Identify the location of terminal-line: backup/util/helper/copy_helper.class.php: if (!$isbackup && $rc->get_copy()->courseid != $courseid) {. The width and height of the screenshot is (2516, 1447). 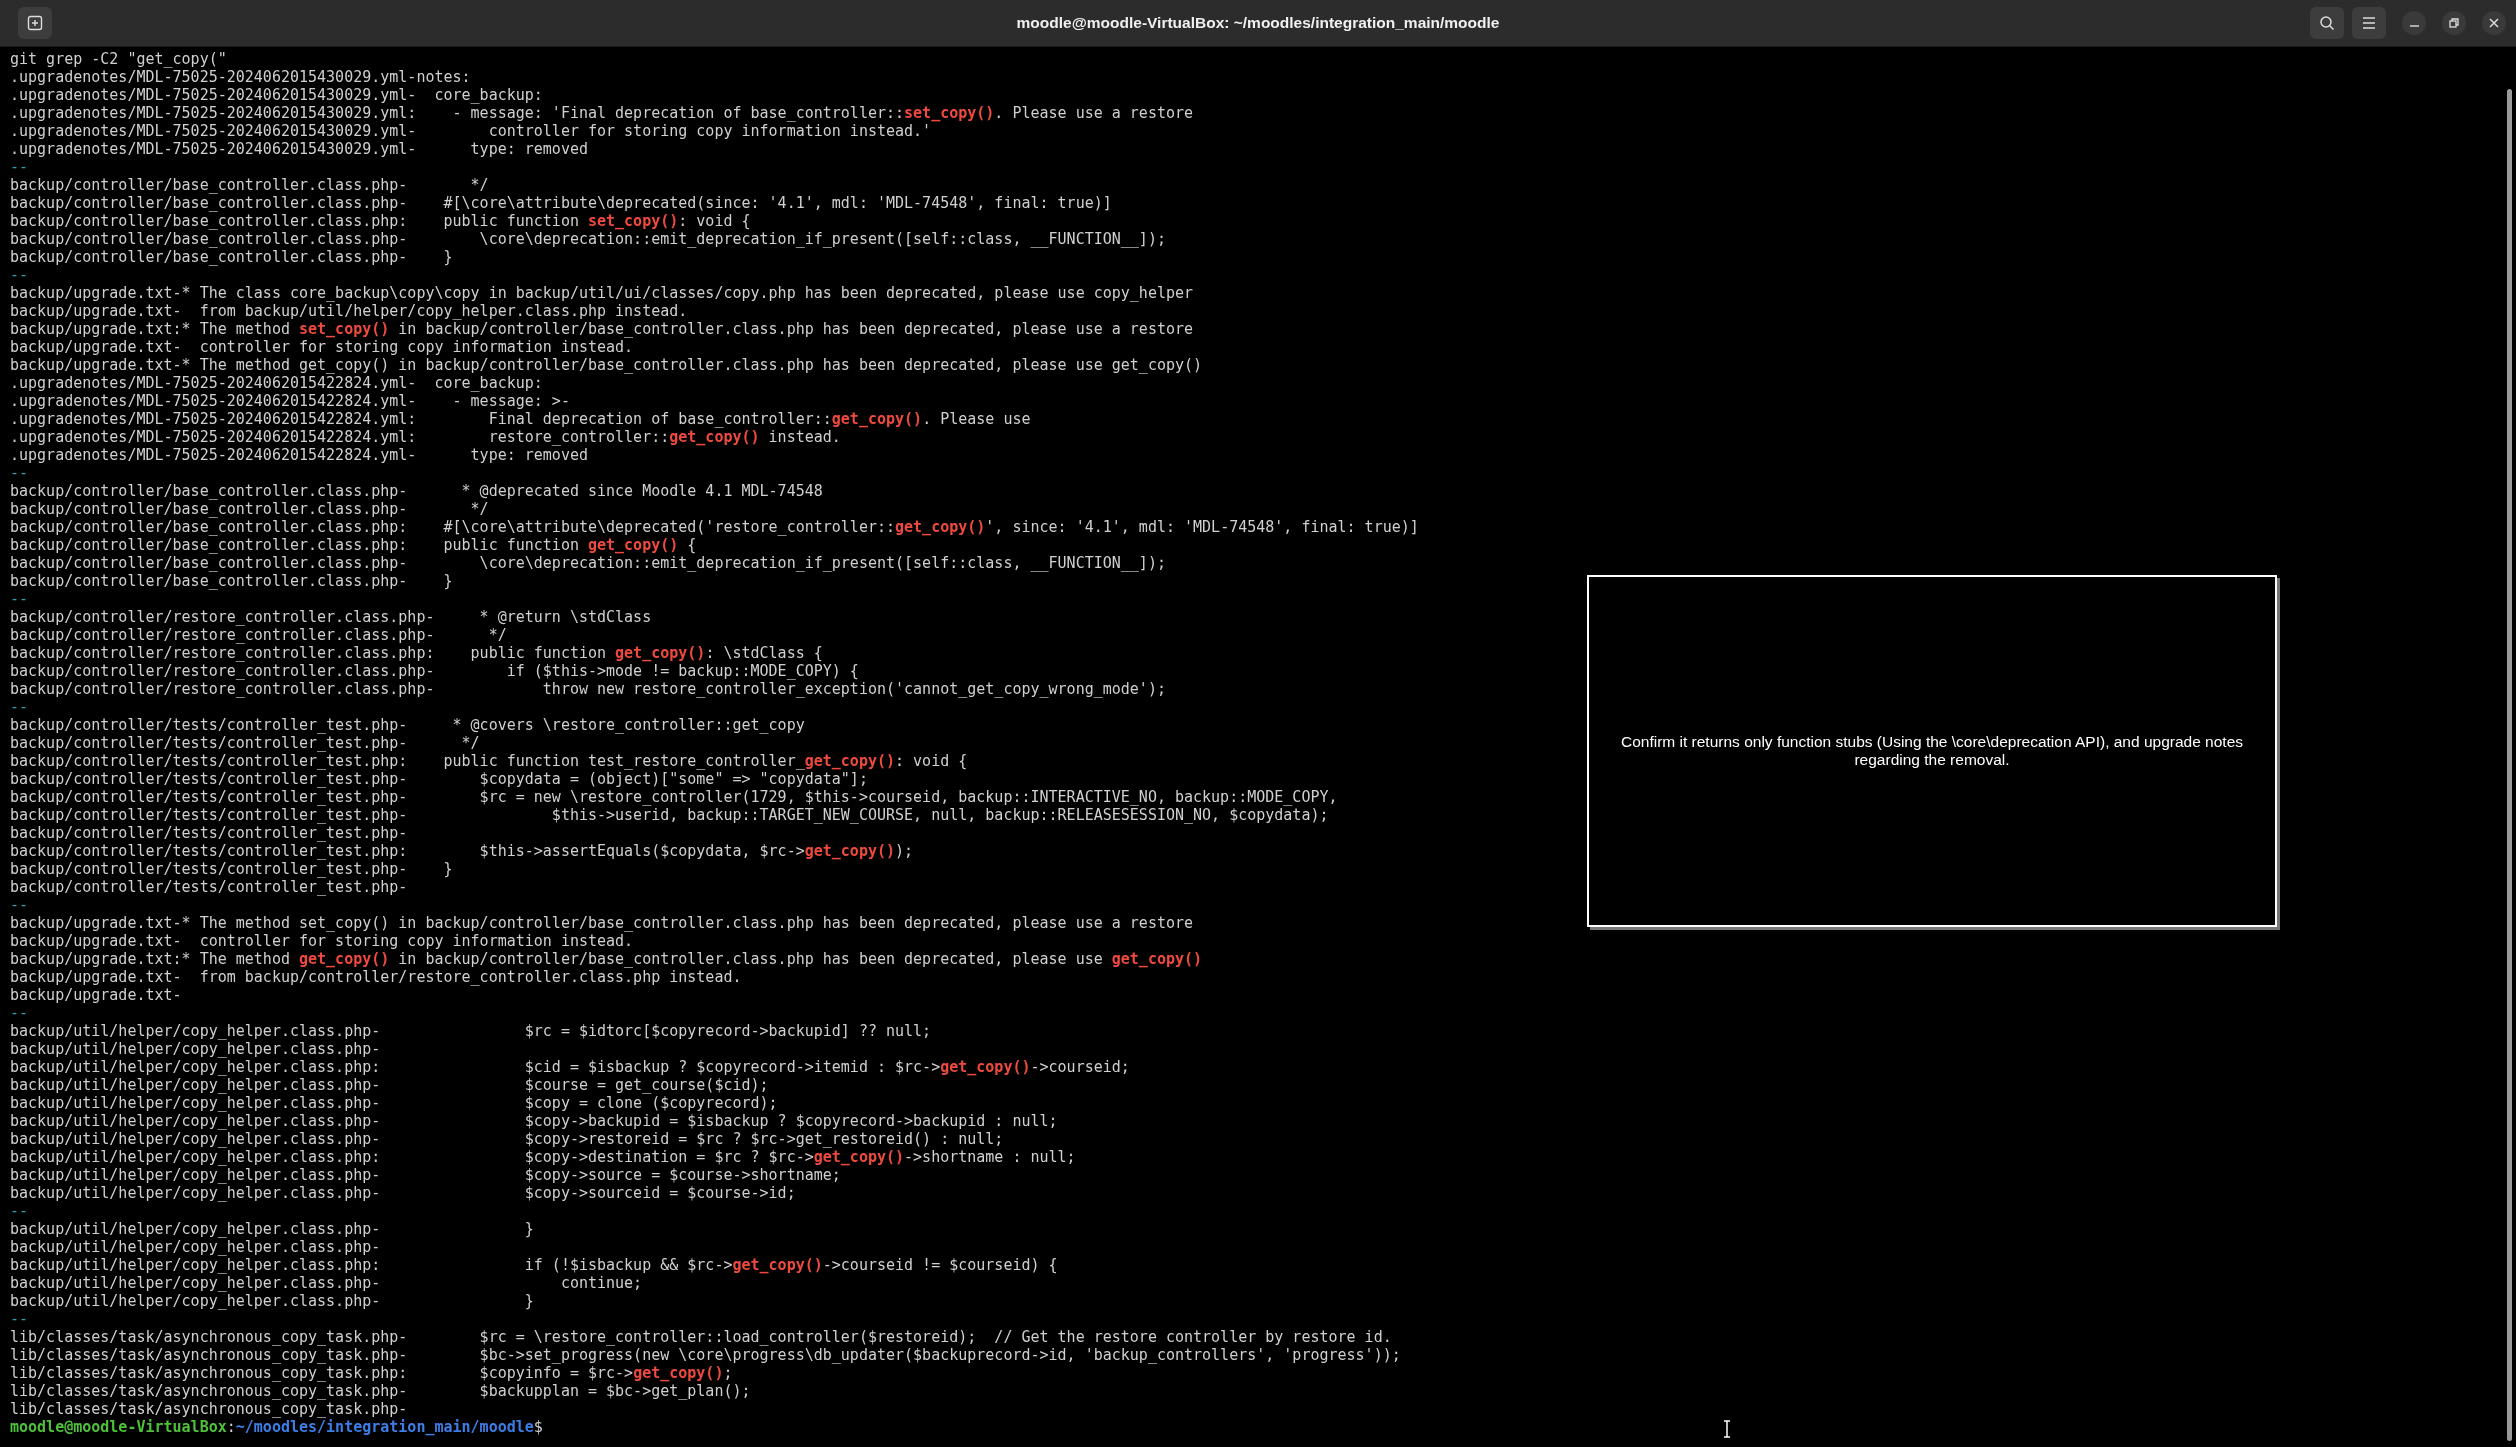
(534, 1265).